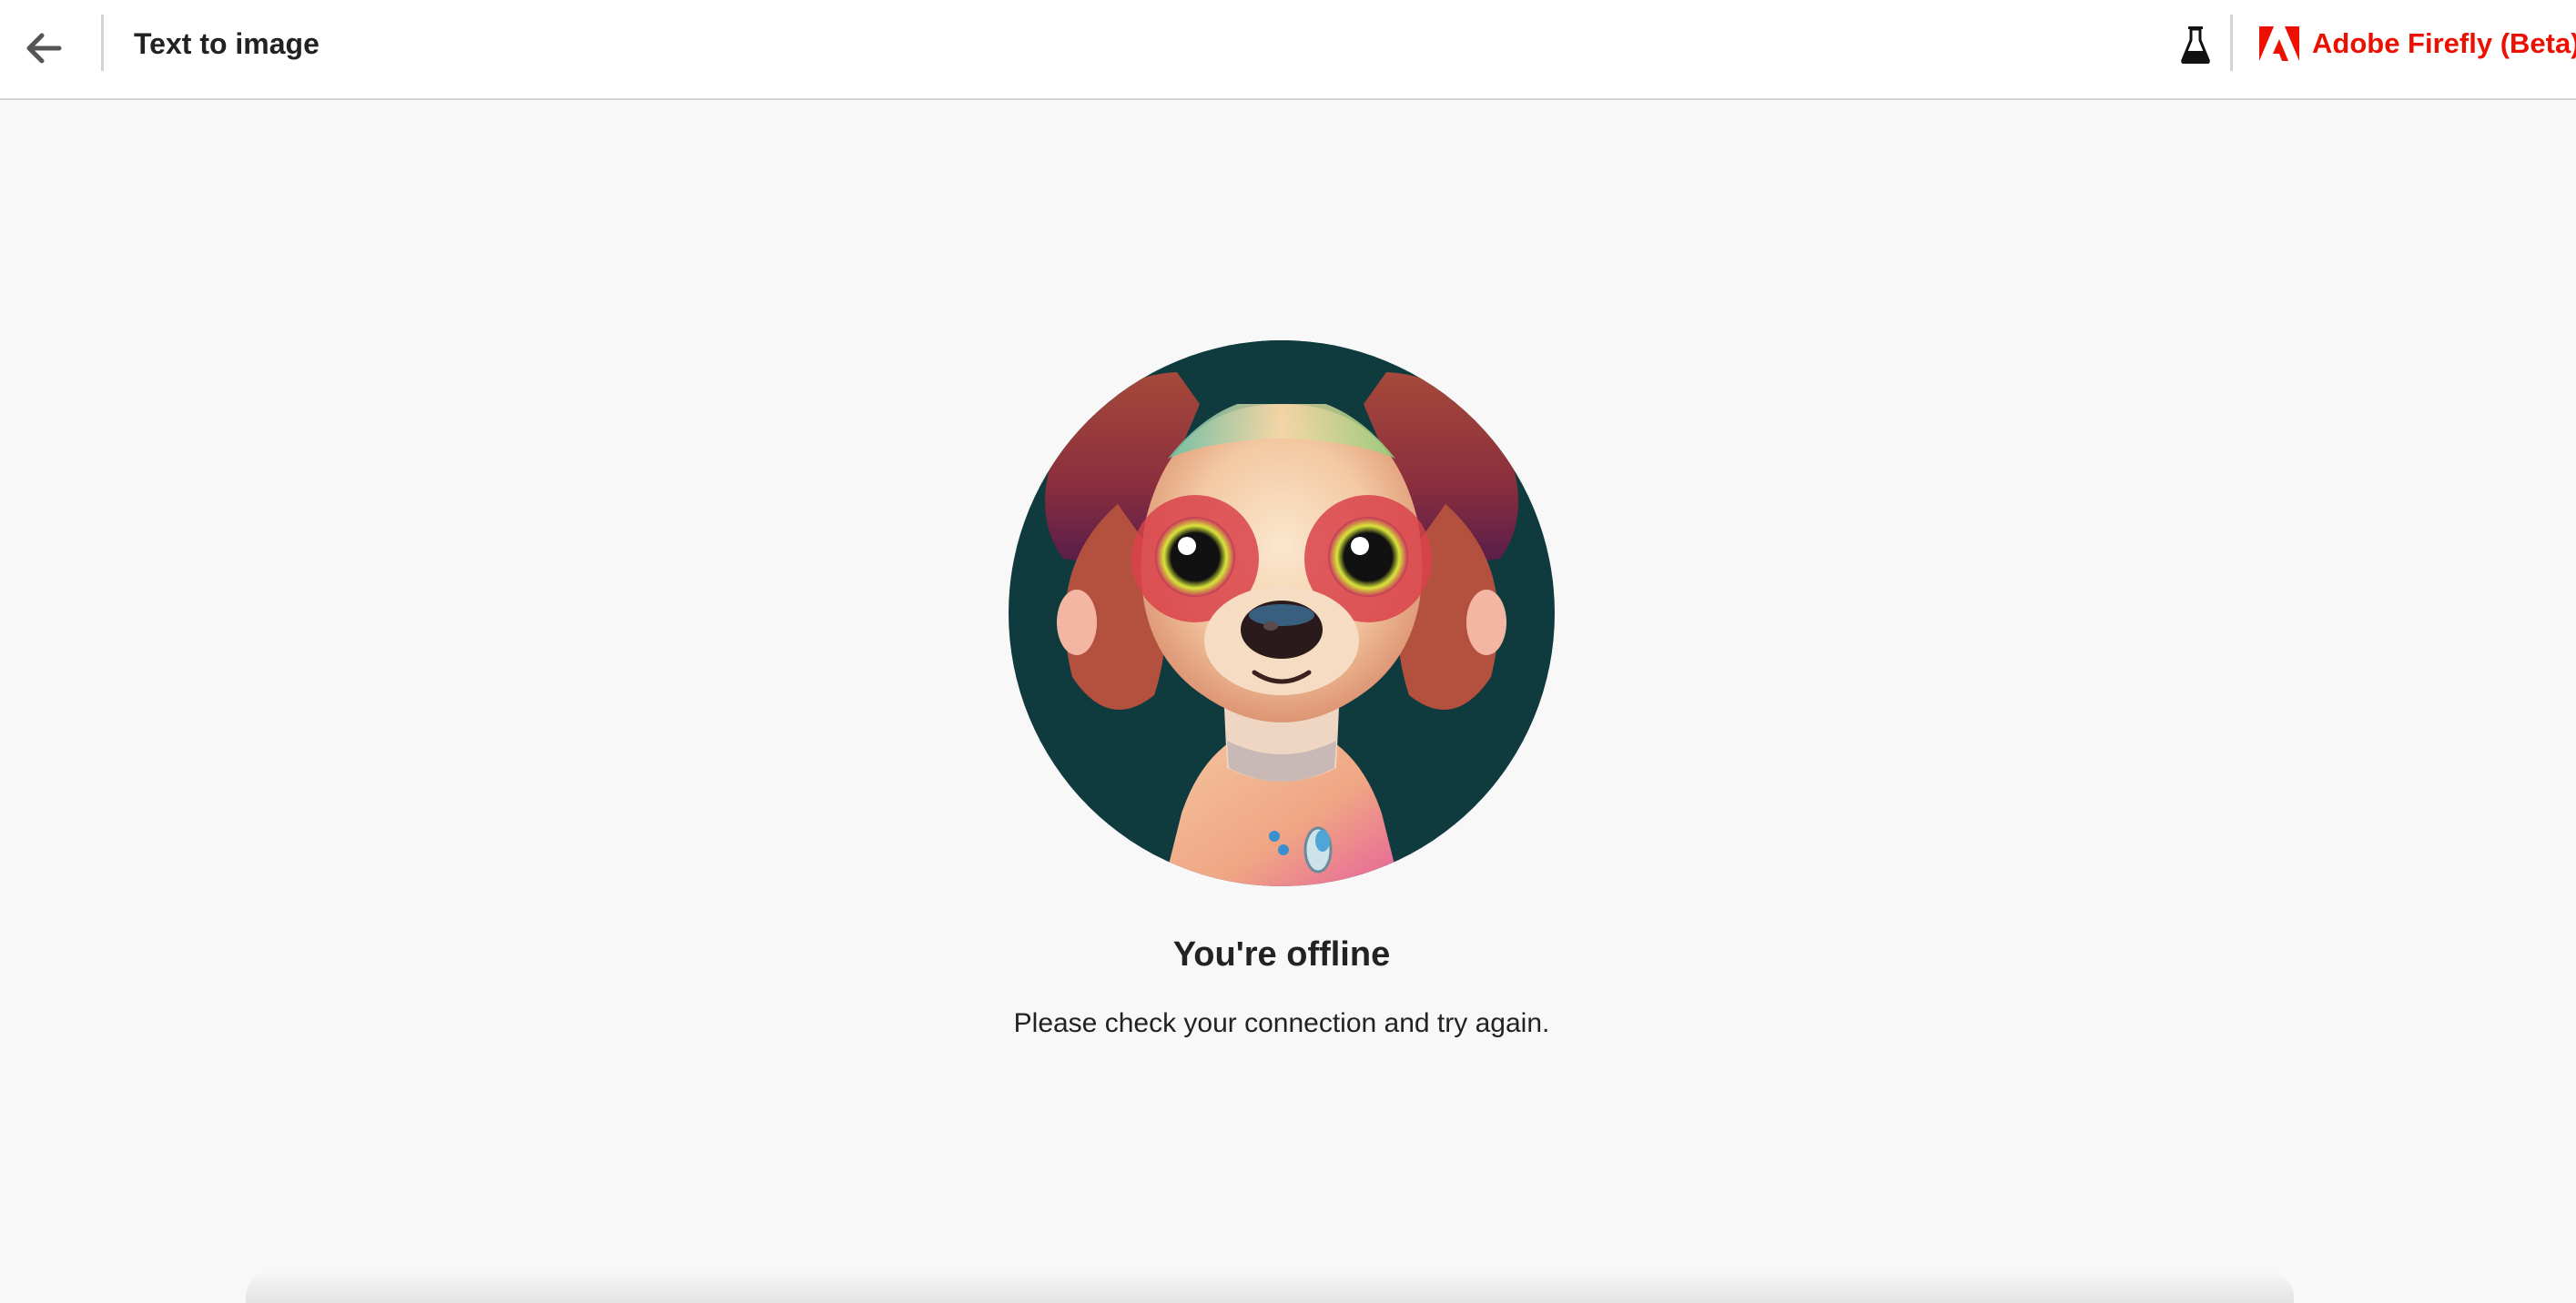  Describe the element at coordinates (1270, 1286) in the screenshot. I see `bottom-panel-shadow` at that location.